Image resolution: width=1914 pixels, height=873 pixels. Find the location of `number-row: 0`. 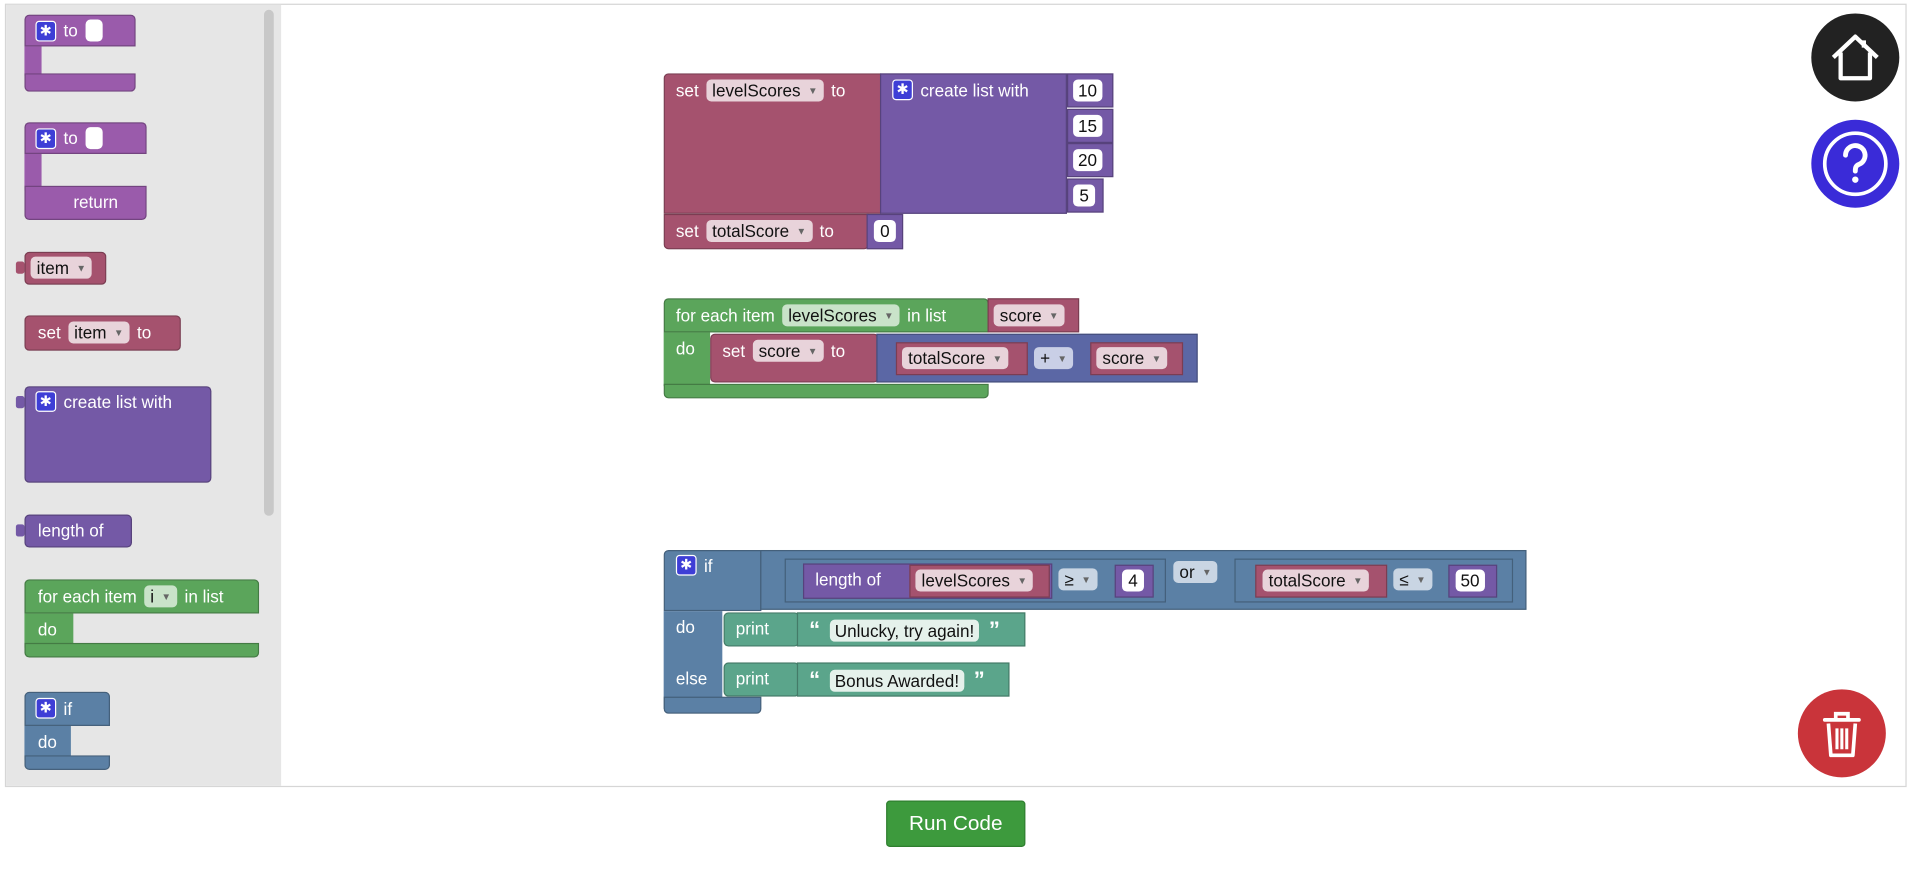

number-row: 0 is located at coordinates (884, 230).